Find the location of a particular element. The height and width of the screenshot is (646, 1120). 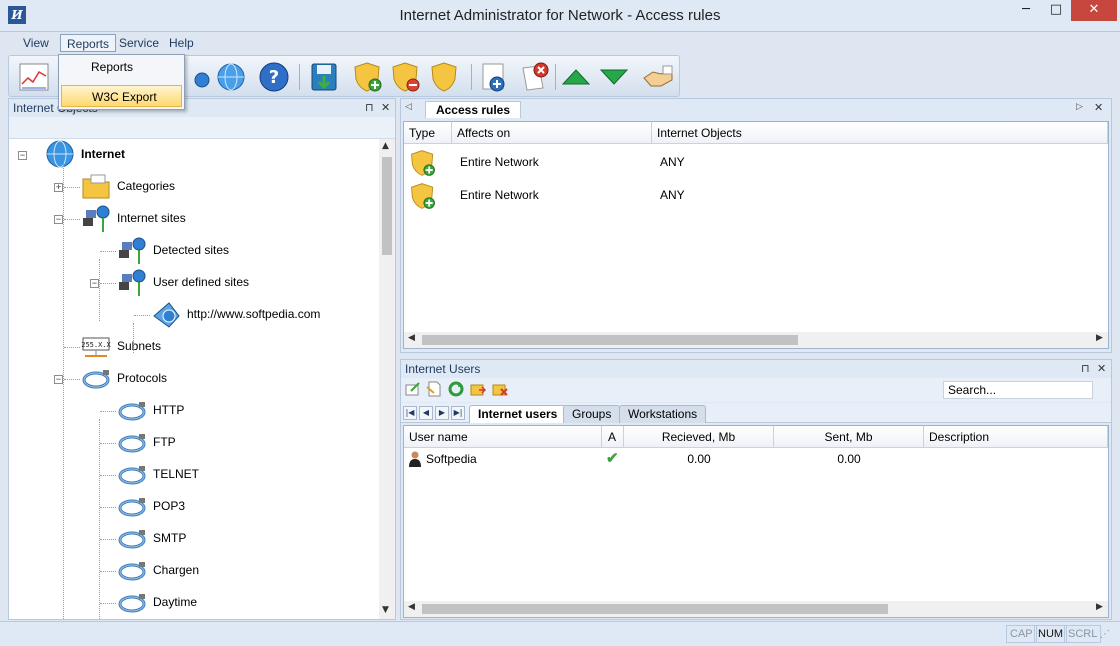

stats-chart-icon is located at coordinates (34, 77).